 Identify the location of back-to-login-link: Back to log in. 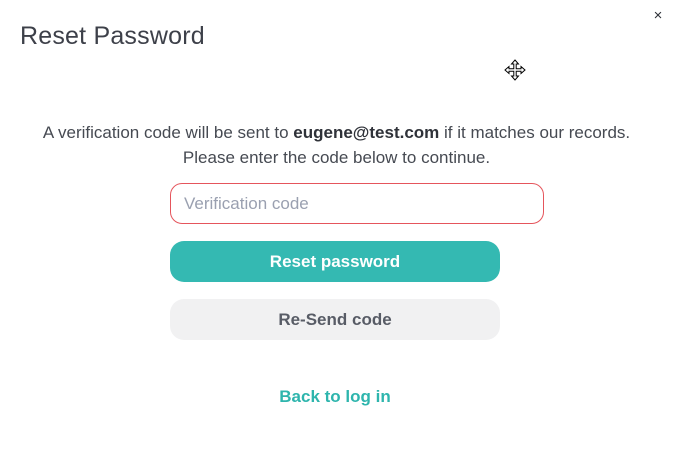
(335, 397).